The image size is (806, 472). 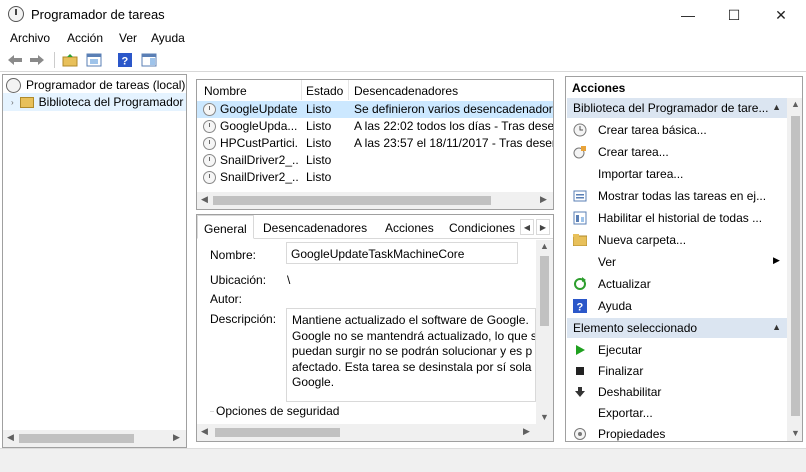 What do you see at coordinates (409, 227) in the screenshot?
I see `tab-actions: Acciones` at bounding box center [409, 227].